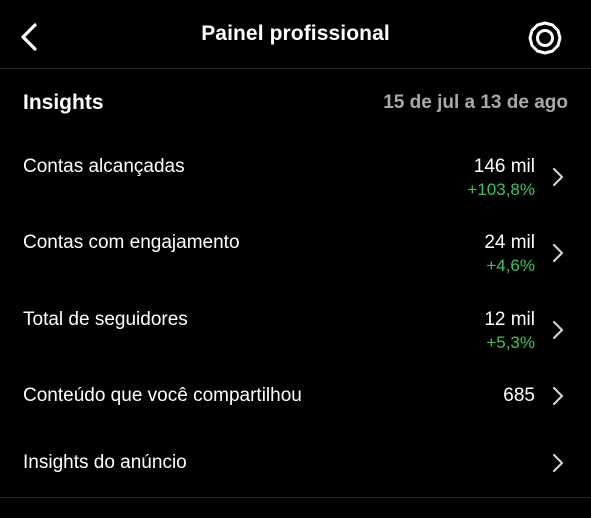 The height and width of the screenshot is (518, 591). I want to click on gear-icon, so click(545, 38).